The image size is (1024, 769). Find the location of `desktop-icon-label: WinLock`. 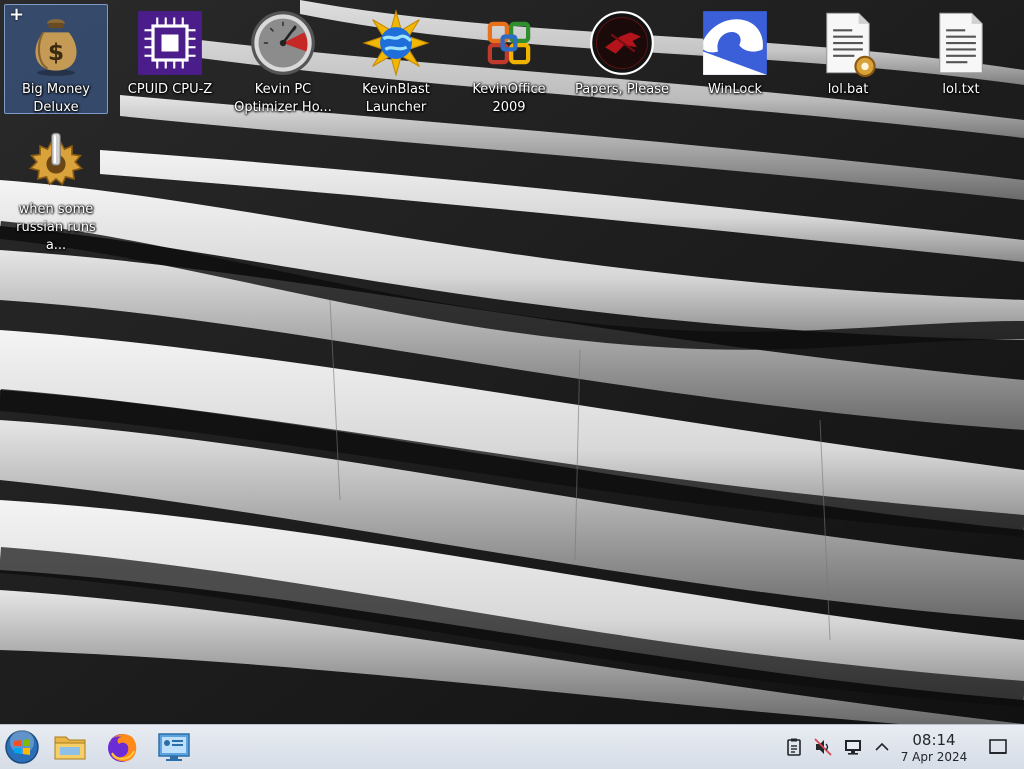

desktop-icon-label: WinLock is located at coordinates (735, 89).